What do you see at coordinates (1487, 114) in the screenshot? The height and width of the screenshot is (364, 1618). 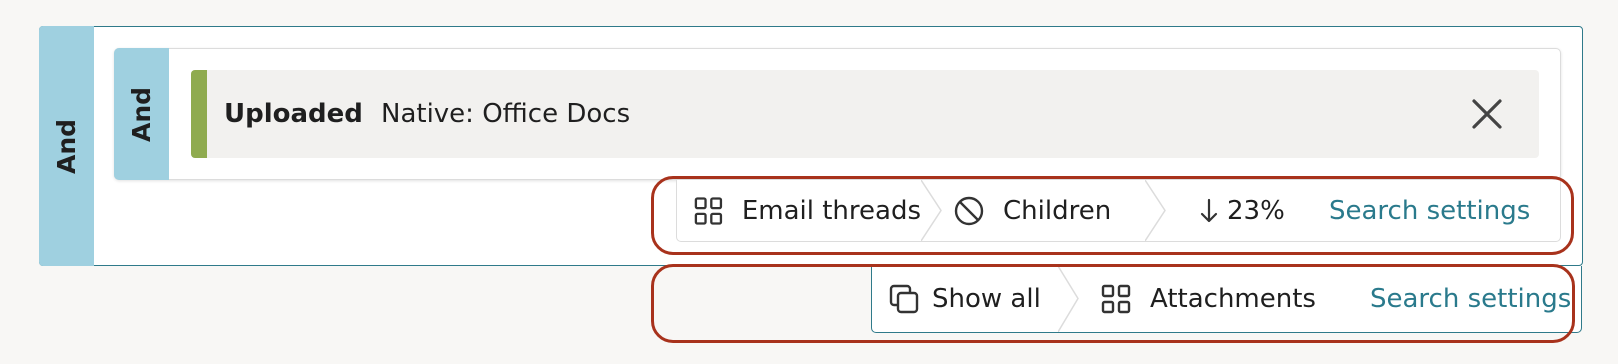 I see `close-icon` at bounding box center [1487, 114].